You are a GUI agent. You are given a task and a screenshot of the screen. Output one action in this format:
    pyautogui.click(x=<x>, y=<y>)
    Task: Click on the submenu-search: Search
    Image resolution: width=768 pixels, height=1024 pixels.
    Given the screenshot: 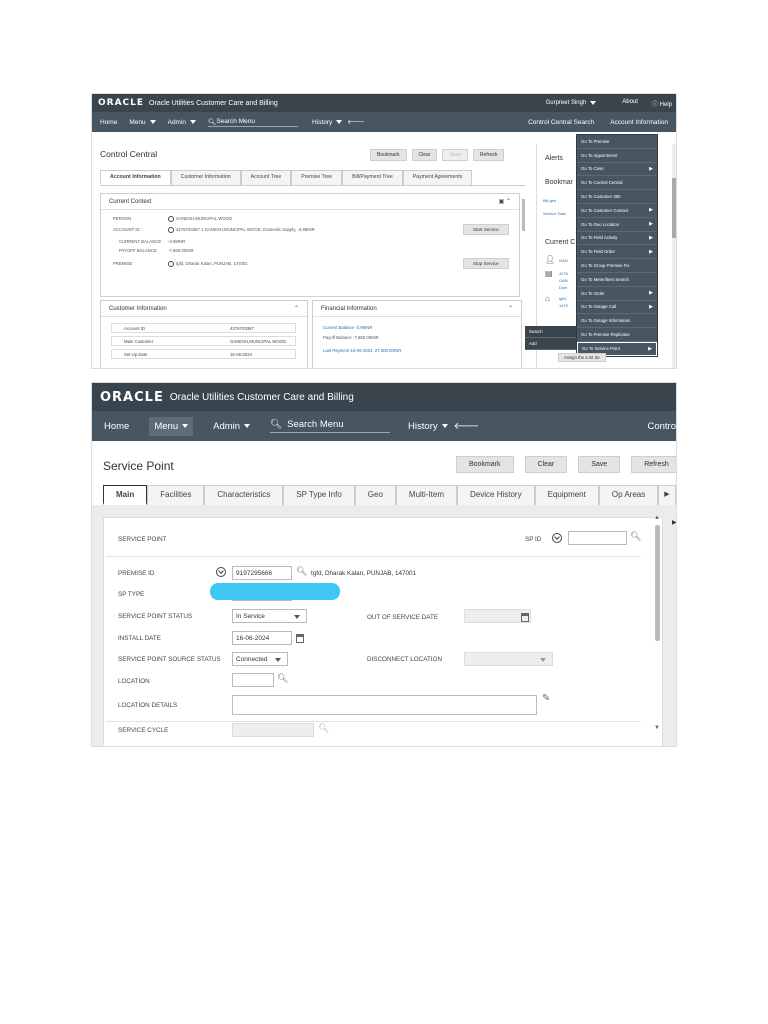 What is the action you would take?
    pyautogui.click(x=550, y=332)
    